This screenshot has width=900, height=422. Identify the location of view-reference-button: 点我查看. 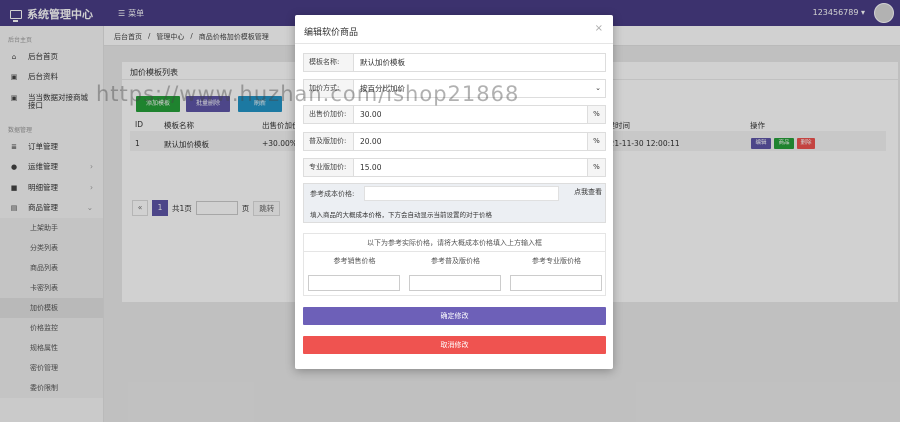
(588, 192).